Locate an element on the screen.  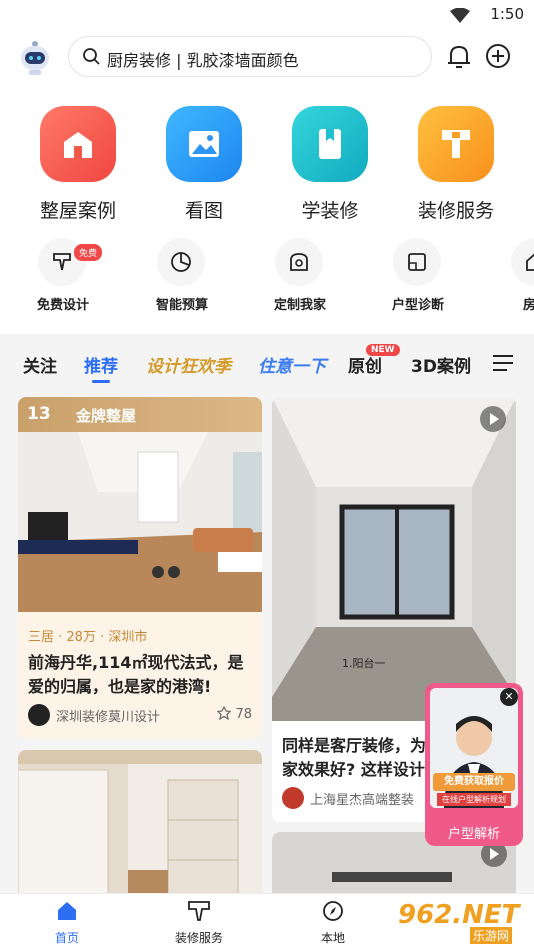
like-value: 78 is located at coordinates (243, 714).